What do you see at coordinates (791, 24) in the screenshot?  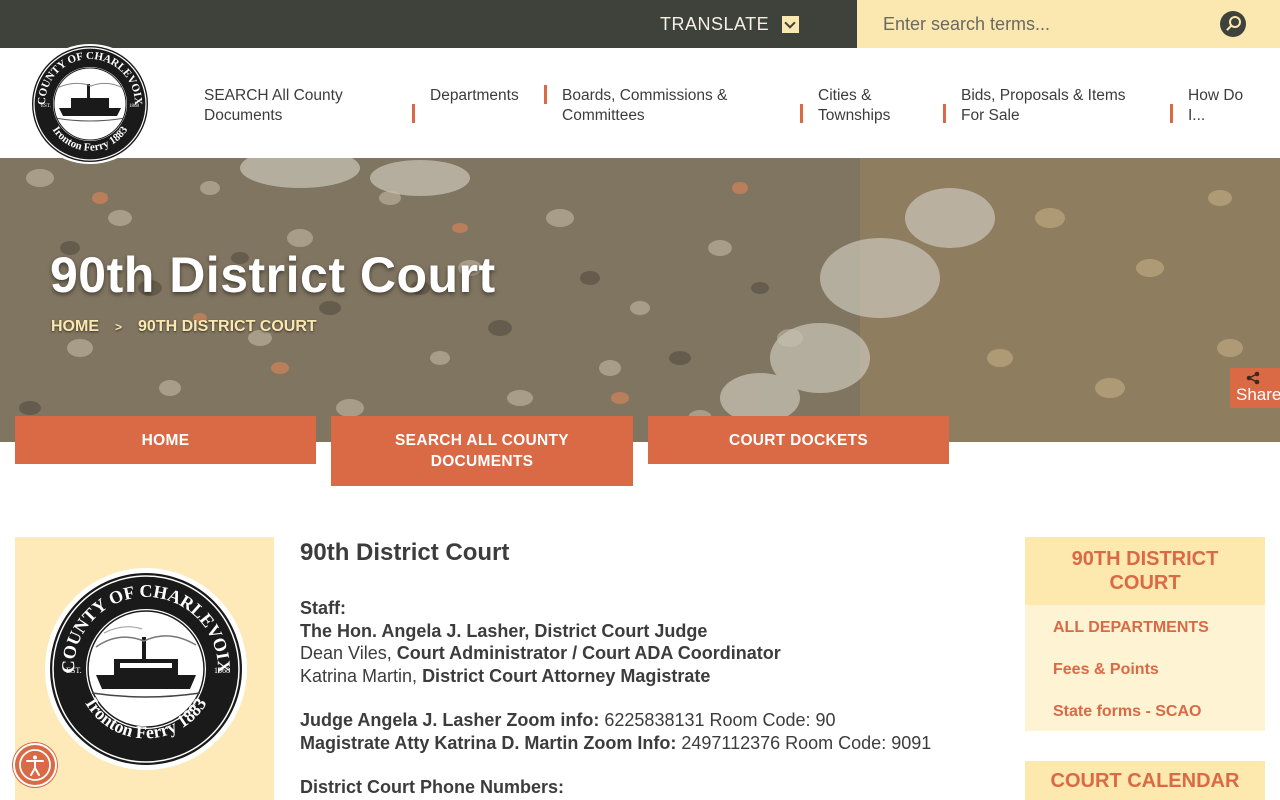 I see `chevron-down-icon` at bounding box center [791, 24].